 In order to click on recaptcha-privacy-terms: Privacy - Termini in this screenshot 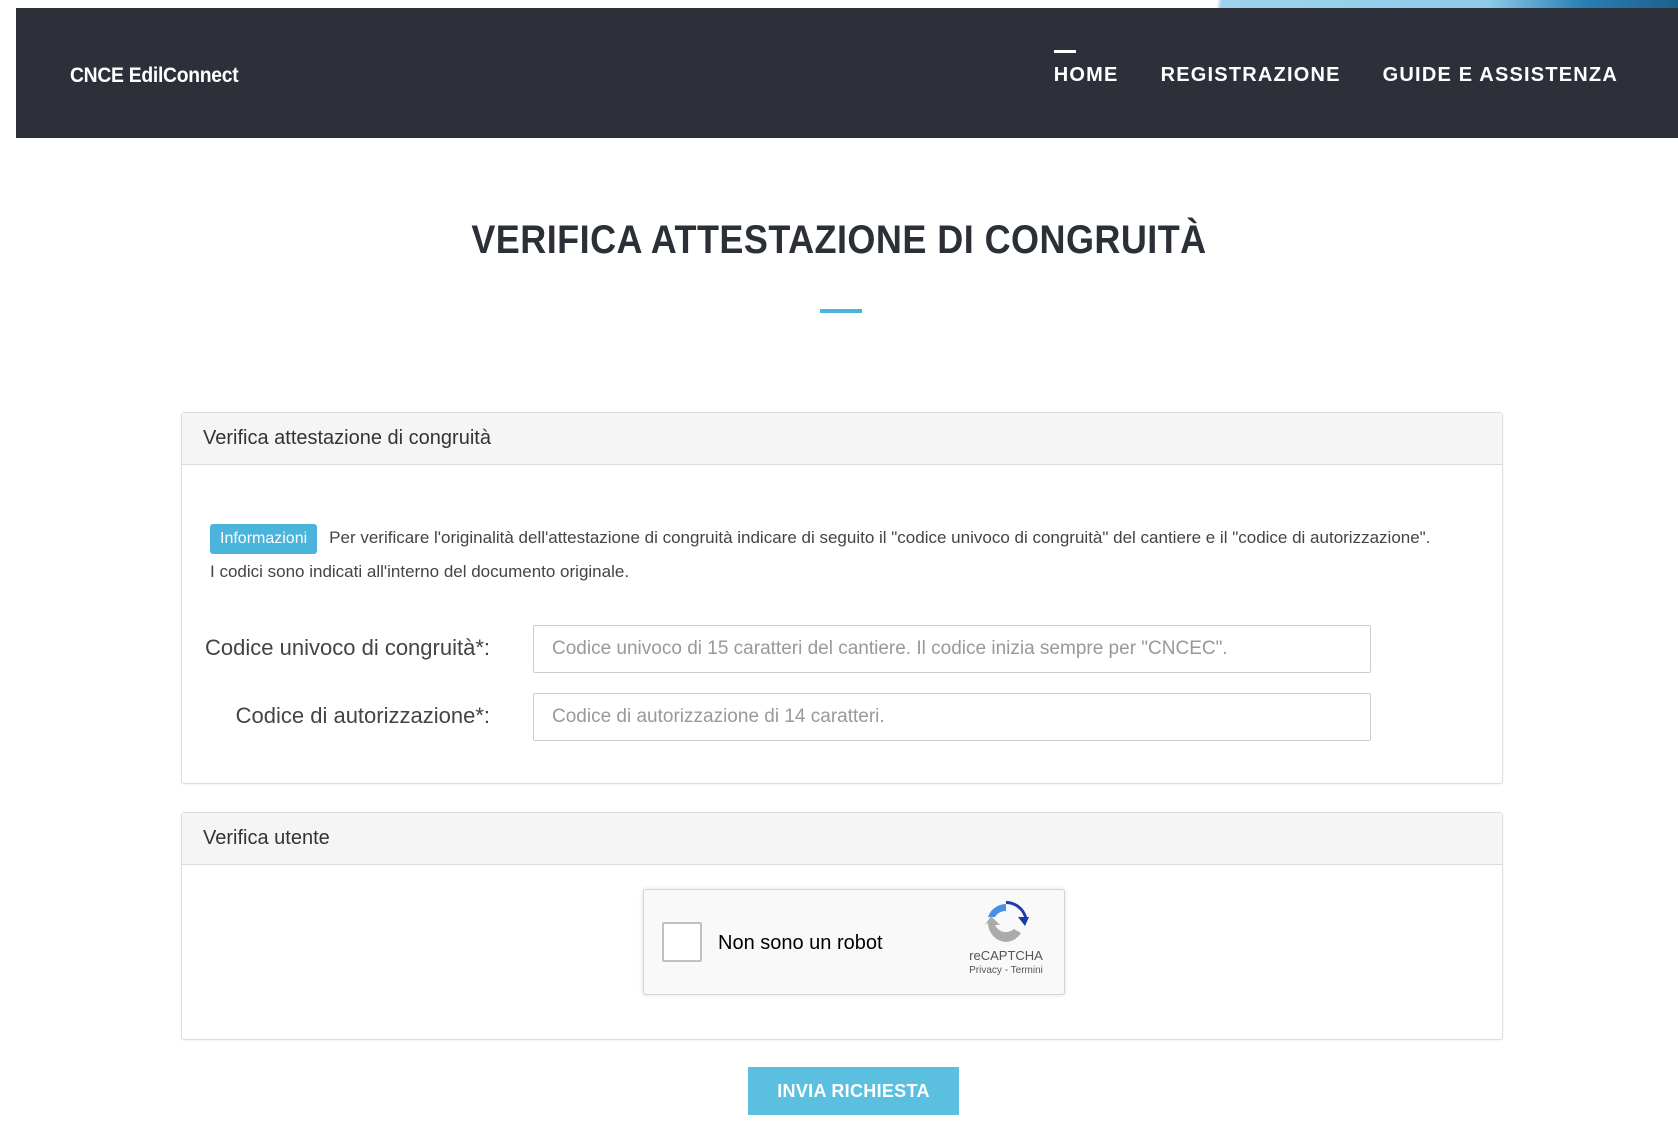, I will do `click(1006, 970)`.